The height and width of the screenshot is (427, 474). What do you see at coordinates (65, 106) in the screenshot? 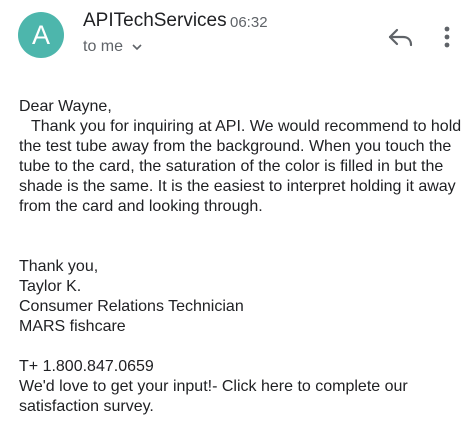
I see `greeting: Dear Wayne,` at bounding box center [65, 106].